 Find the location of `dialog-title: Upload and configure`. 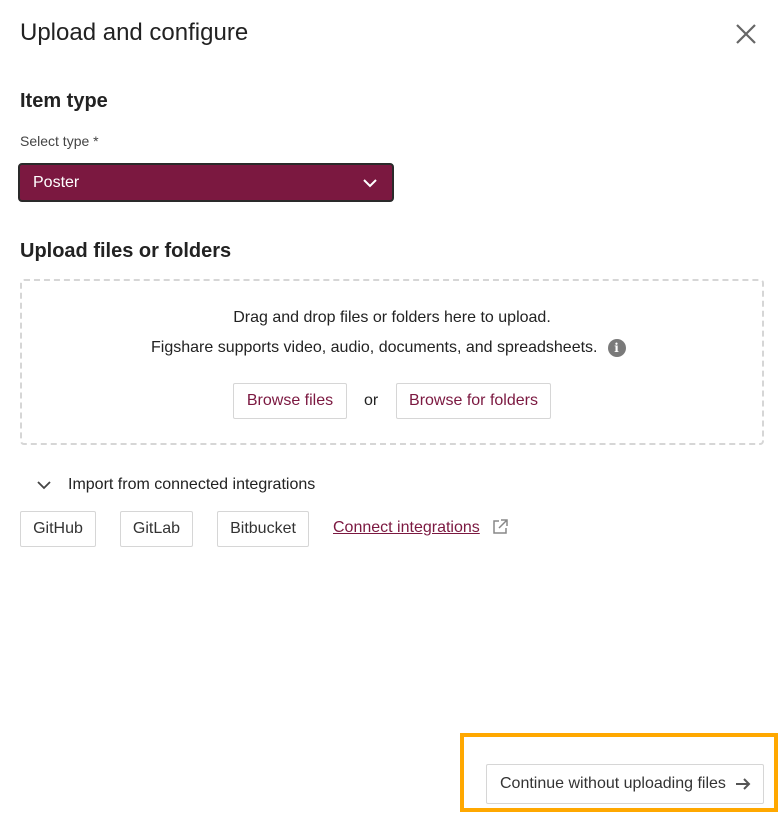

dialog-title: Upload and configure is located at coordinates (134, 32).